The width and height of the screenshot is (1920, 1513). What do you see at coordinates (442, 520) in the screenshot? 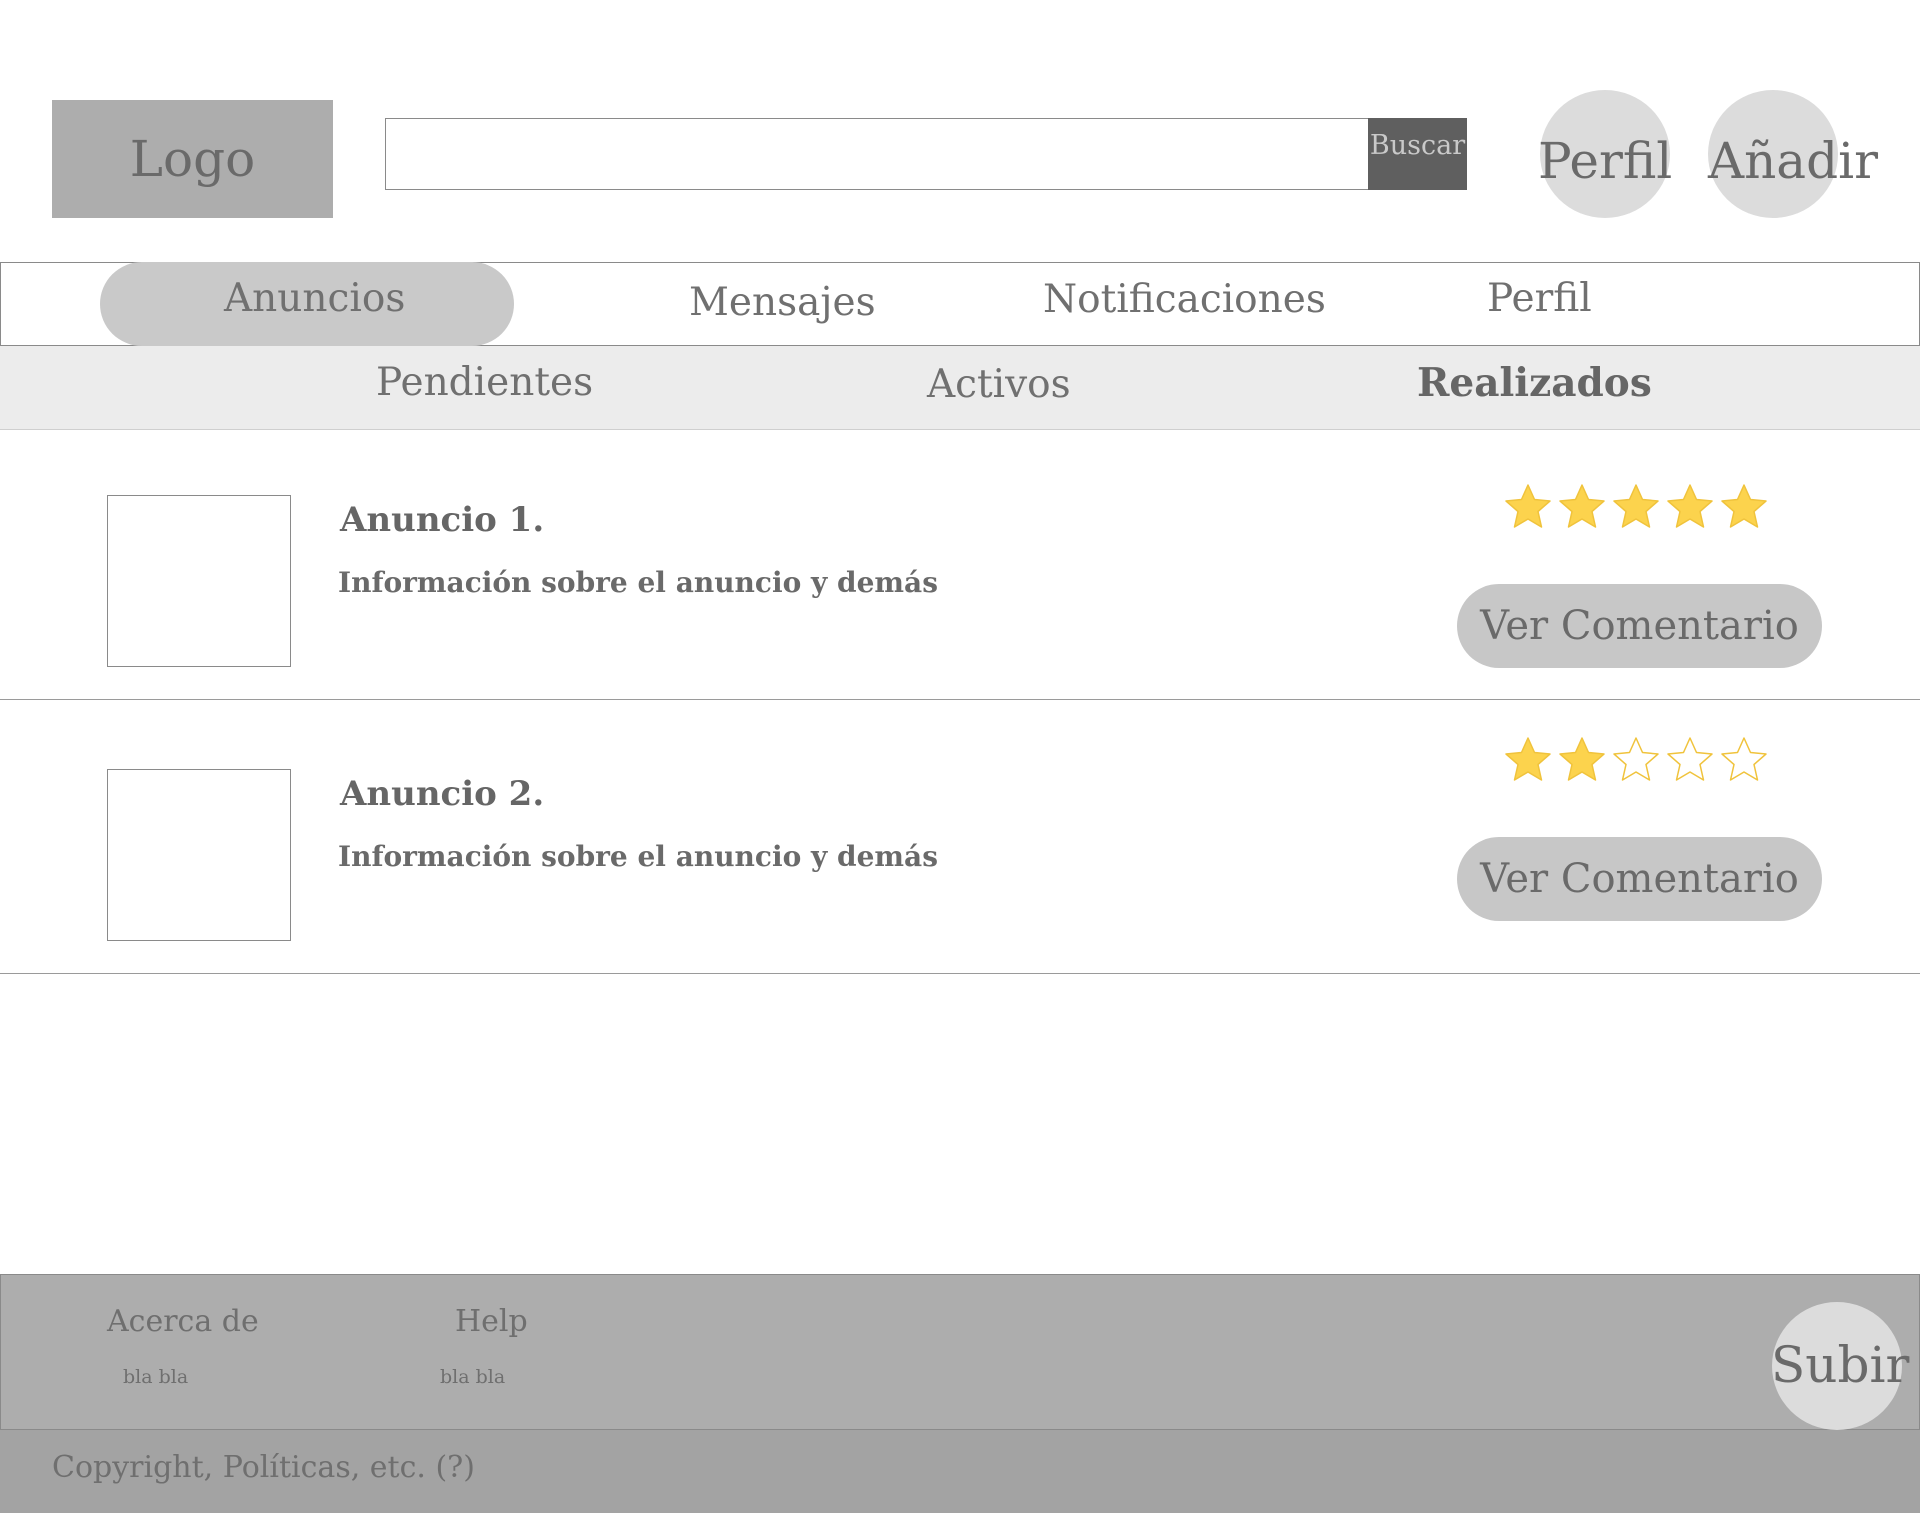
I see `listing-title: Anuncio 1.` at bounding box center [442, 520].